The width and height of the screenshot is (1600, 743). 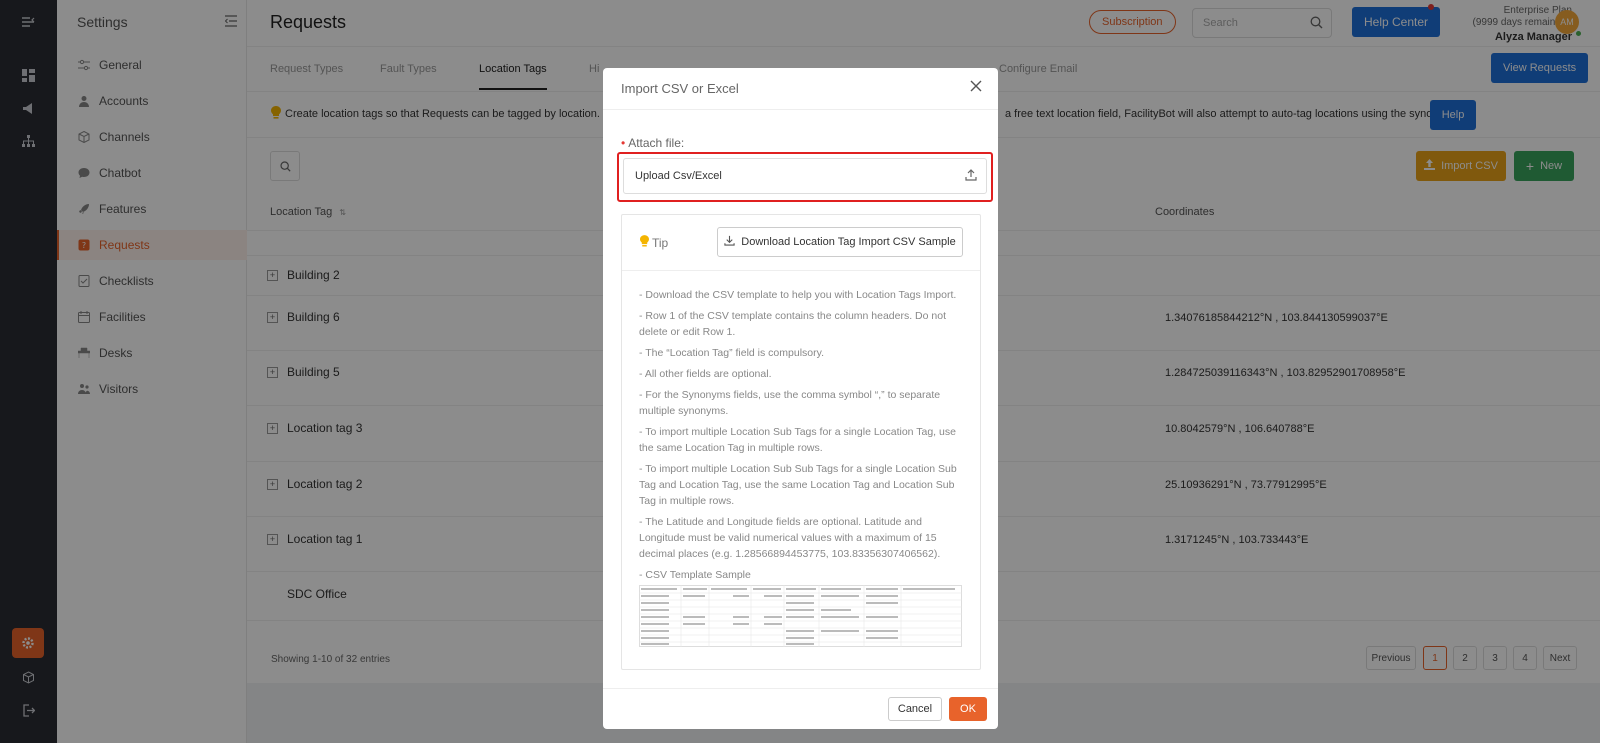 I want to click on required-marker: •, so click(x=623, y=143).